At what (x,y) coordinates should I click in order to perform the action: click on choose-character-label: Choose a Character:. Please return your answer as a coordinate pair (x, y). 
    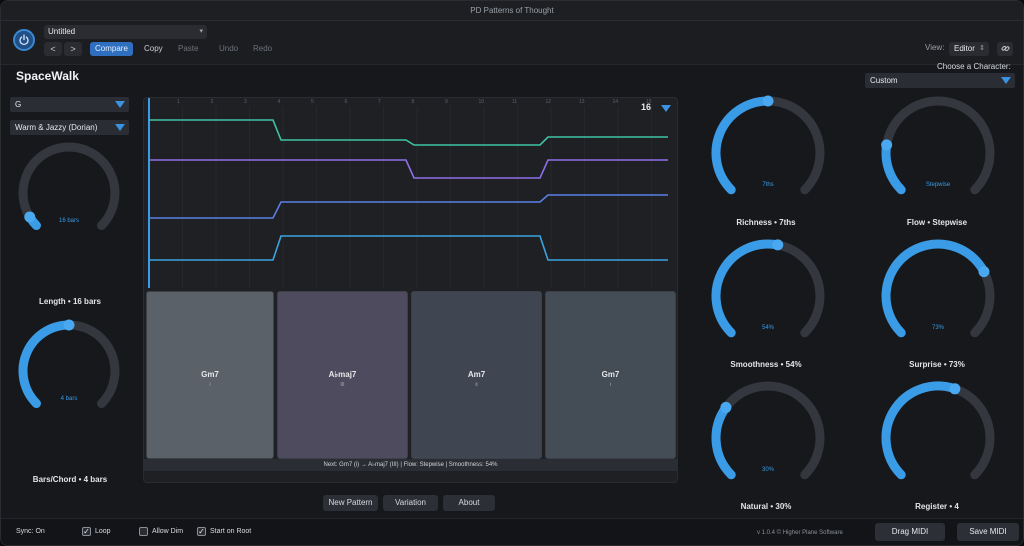
    Looking at the image, I should click on (974, 66).